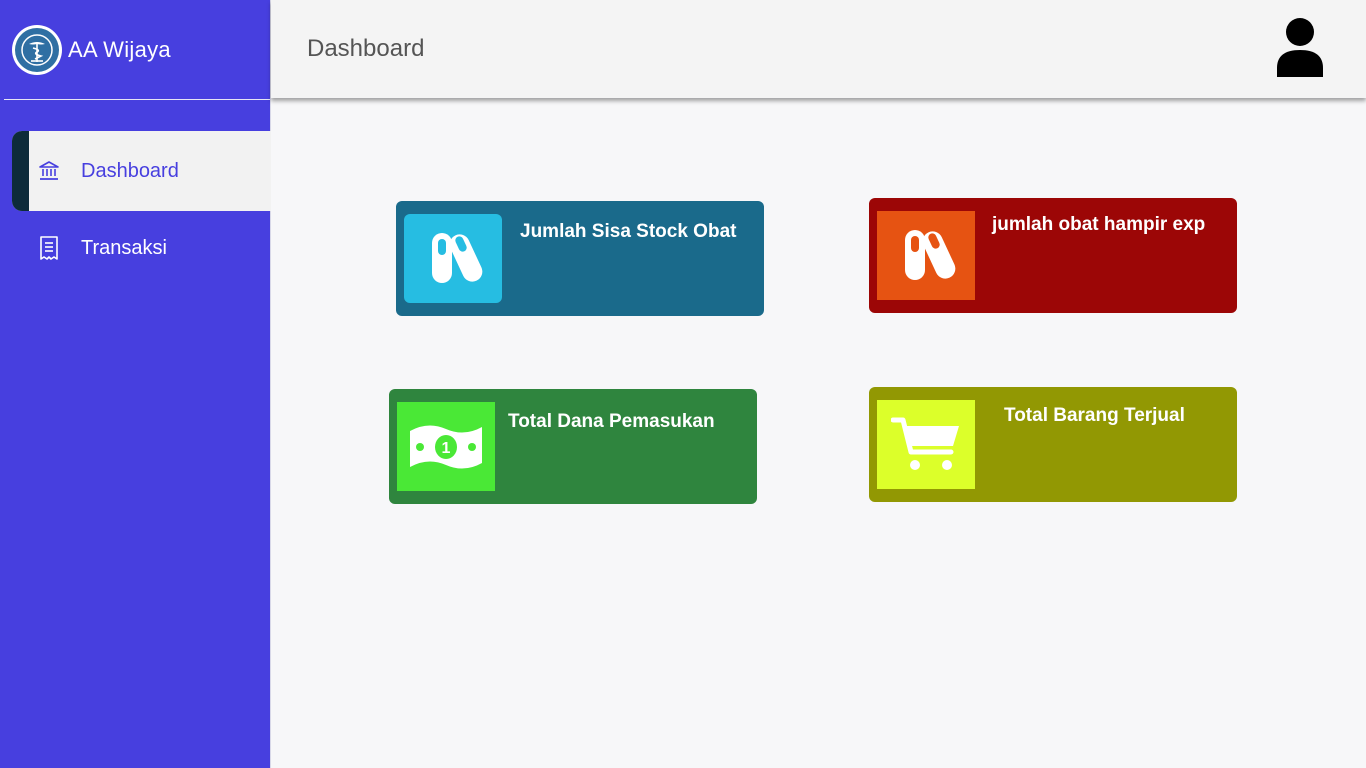 Image resolution: width=1366 pixels, height=768 pixels. I want to click on divider, so click(137, 99).